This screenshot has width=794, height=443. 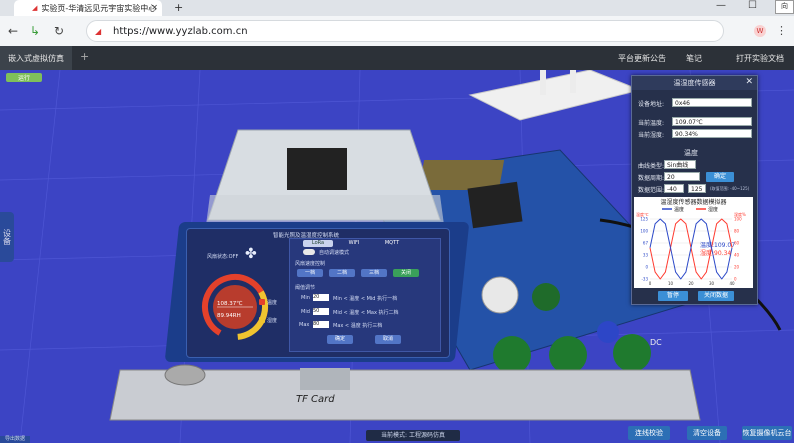 I want to click on gear-1-button: 一档, so click(x=310, y=273).